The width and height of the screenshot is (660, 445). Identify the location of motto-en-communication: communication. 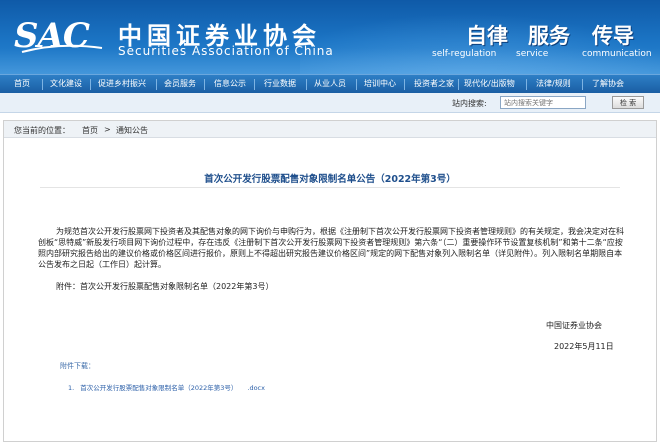
(617, 54).